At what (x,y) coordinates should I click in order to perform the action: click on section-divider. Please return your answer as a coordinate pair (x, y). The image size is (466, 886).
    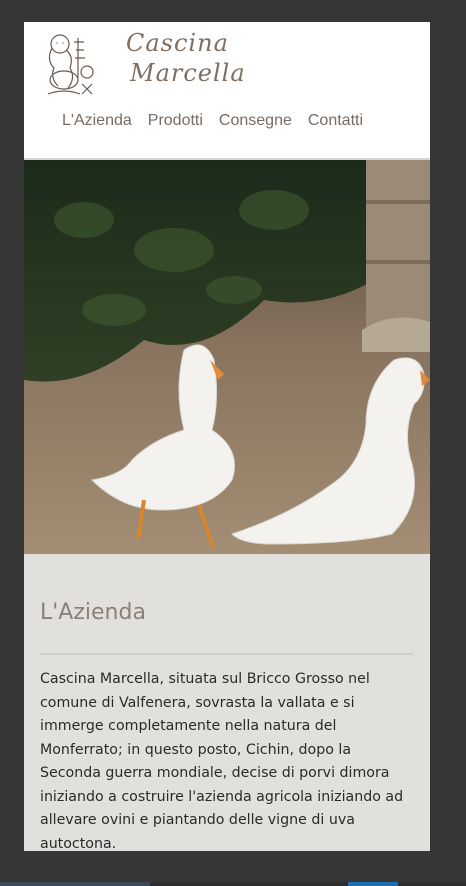
    Looking at the image, I should click on (226, 654).